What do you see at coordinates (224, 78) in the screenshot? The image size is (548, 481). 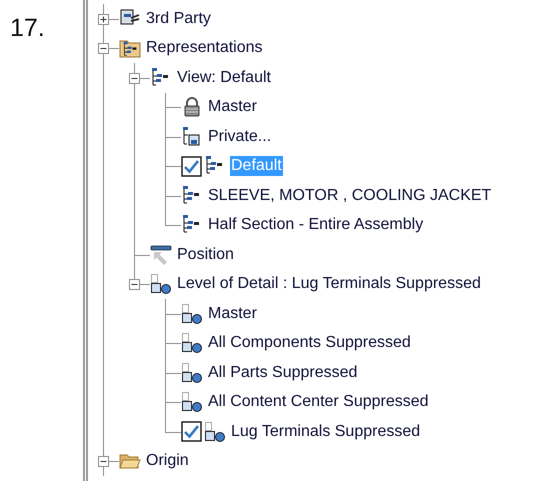 I see `tree-item-label: View: Default` at bounding box center [224, 78].